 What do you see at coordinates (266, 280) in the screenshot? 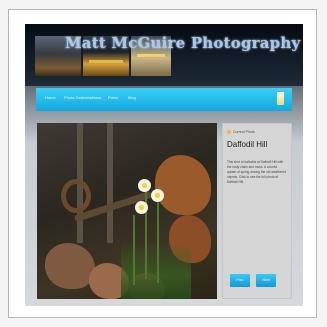
I see `next-button: Next` at bounding box center [266, 280].